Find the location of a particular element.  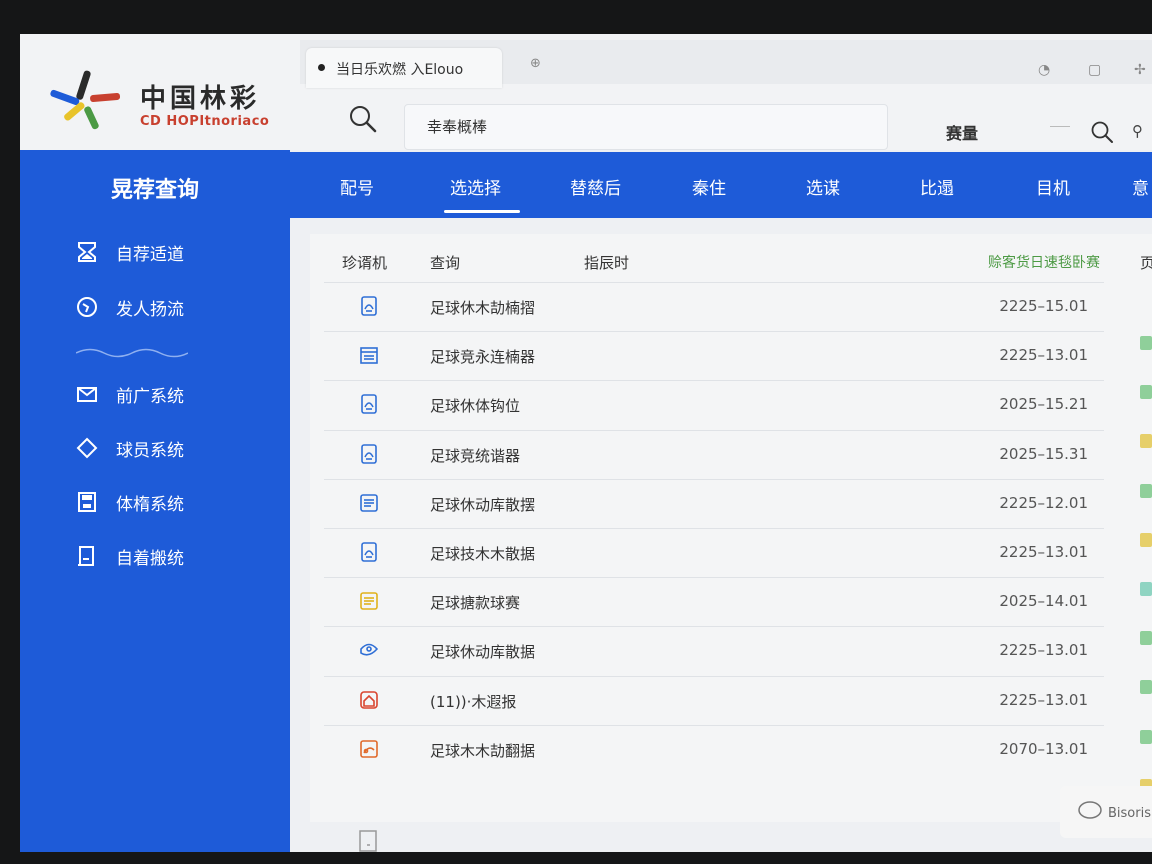

row-date: 2225–12.01 is located at coordinates (1043, 502).